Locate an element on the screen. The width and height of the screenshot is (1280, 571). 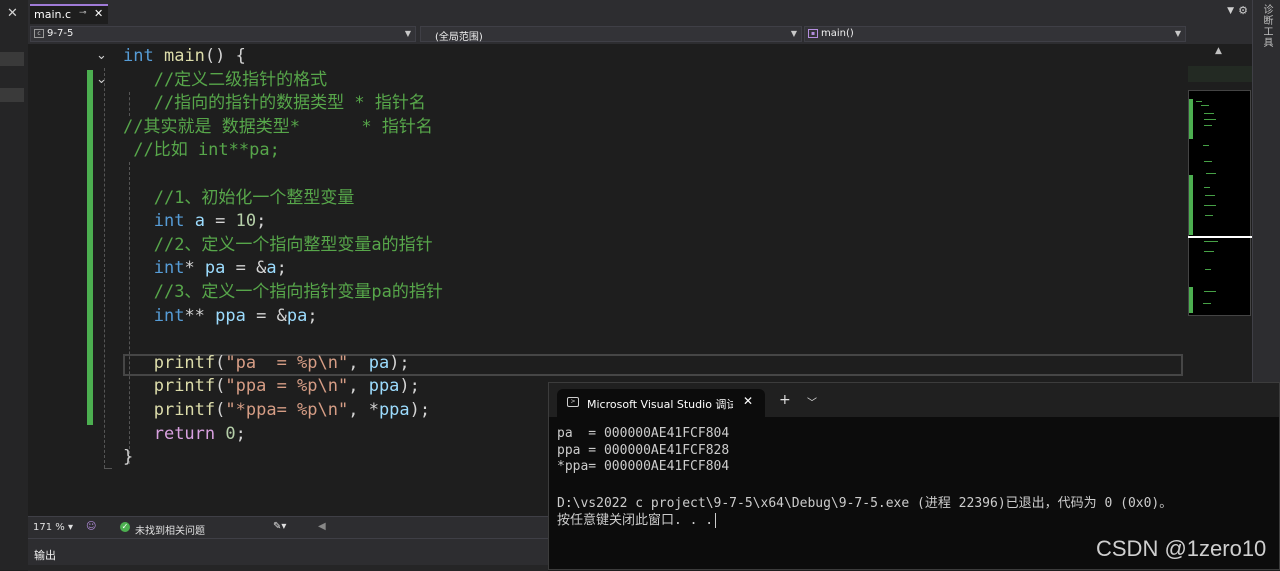
code-line: //其实就是 数据类型* * 指针名 is located at coordinates (278, 127).